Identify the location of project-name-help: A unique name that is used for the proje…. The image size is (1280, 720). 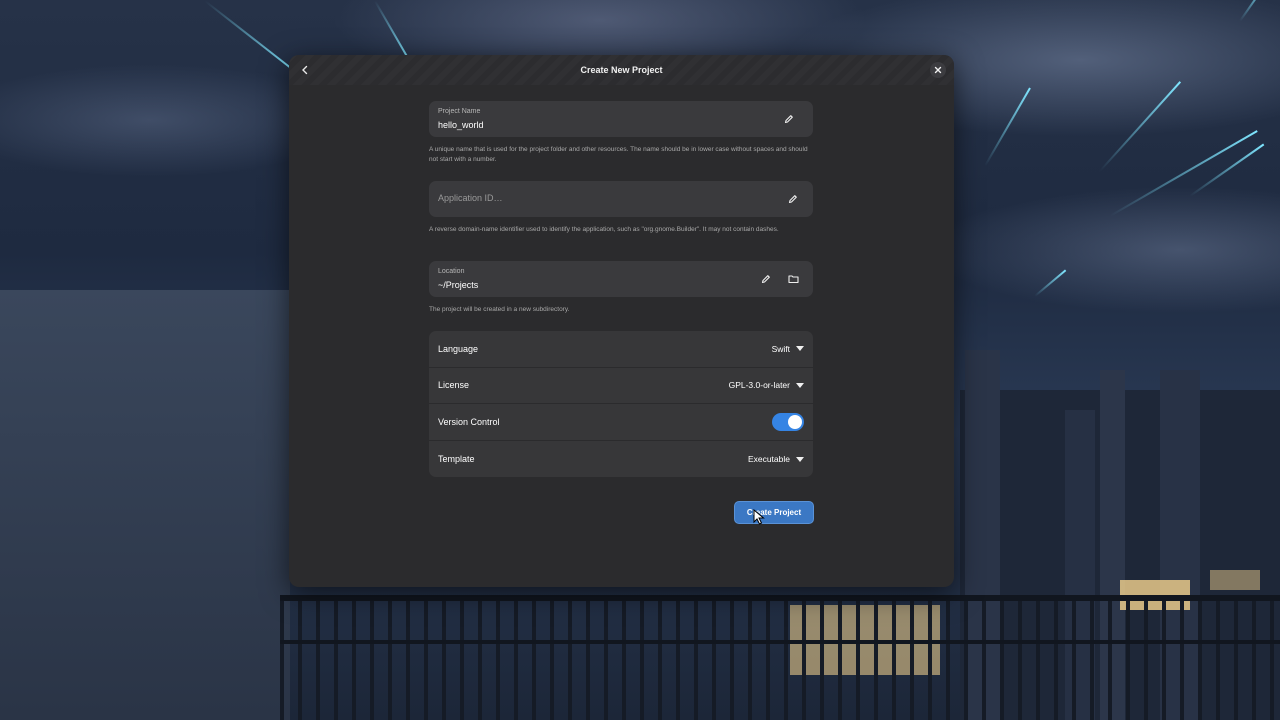
(618, 154).